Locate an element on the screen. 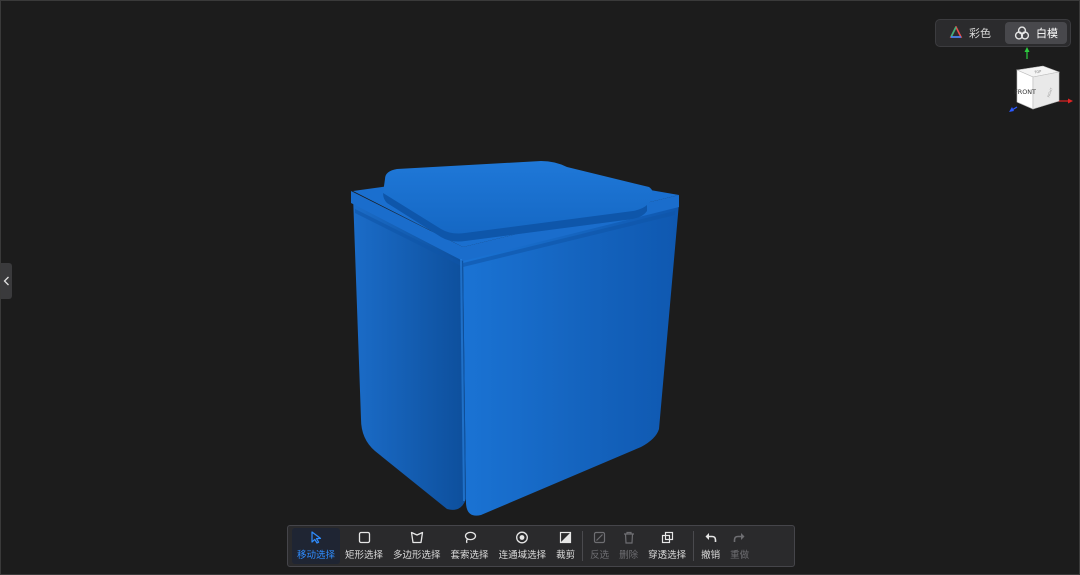  cube-right-face is located at coordinates (1046, 90).